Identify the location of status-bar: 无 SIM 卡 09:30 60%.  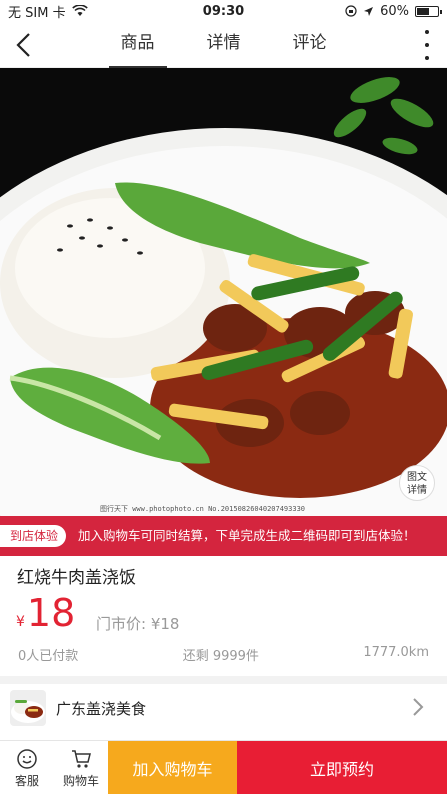
(223, 11).